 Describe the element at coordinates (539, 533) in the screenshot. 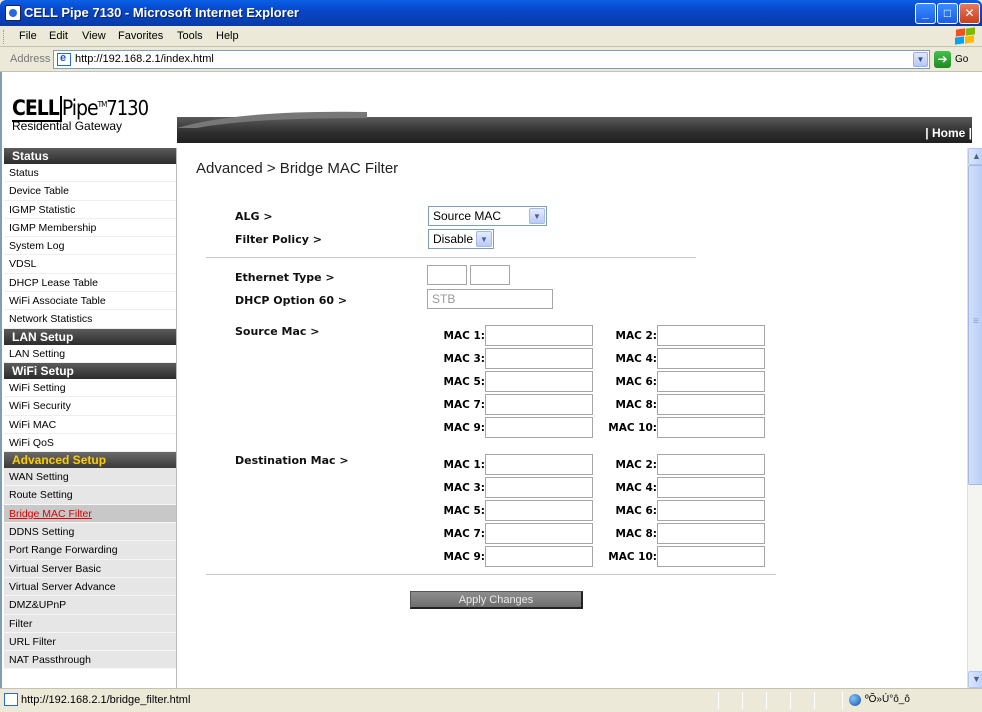

I see `dest-mac-7-input` at that location.